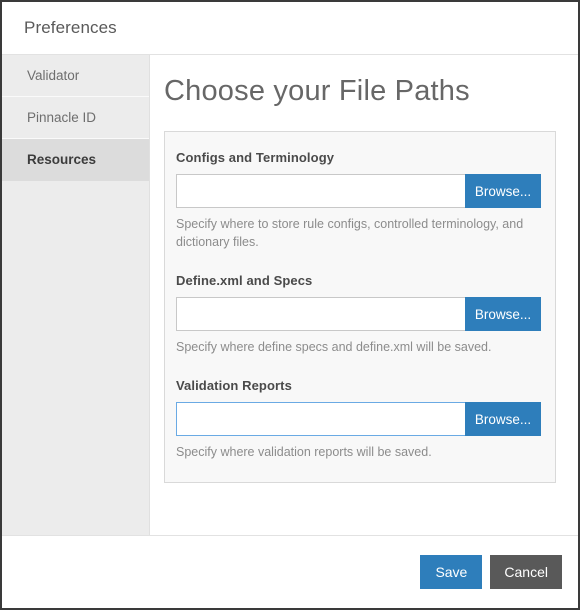  Describe the element at coordinates (234, 386) in the screenshot. I see `field-label: Validation Reports` at that location.